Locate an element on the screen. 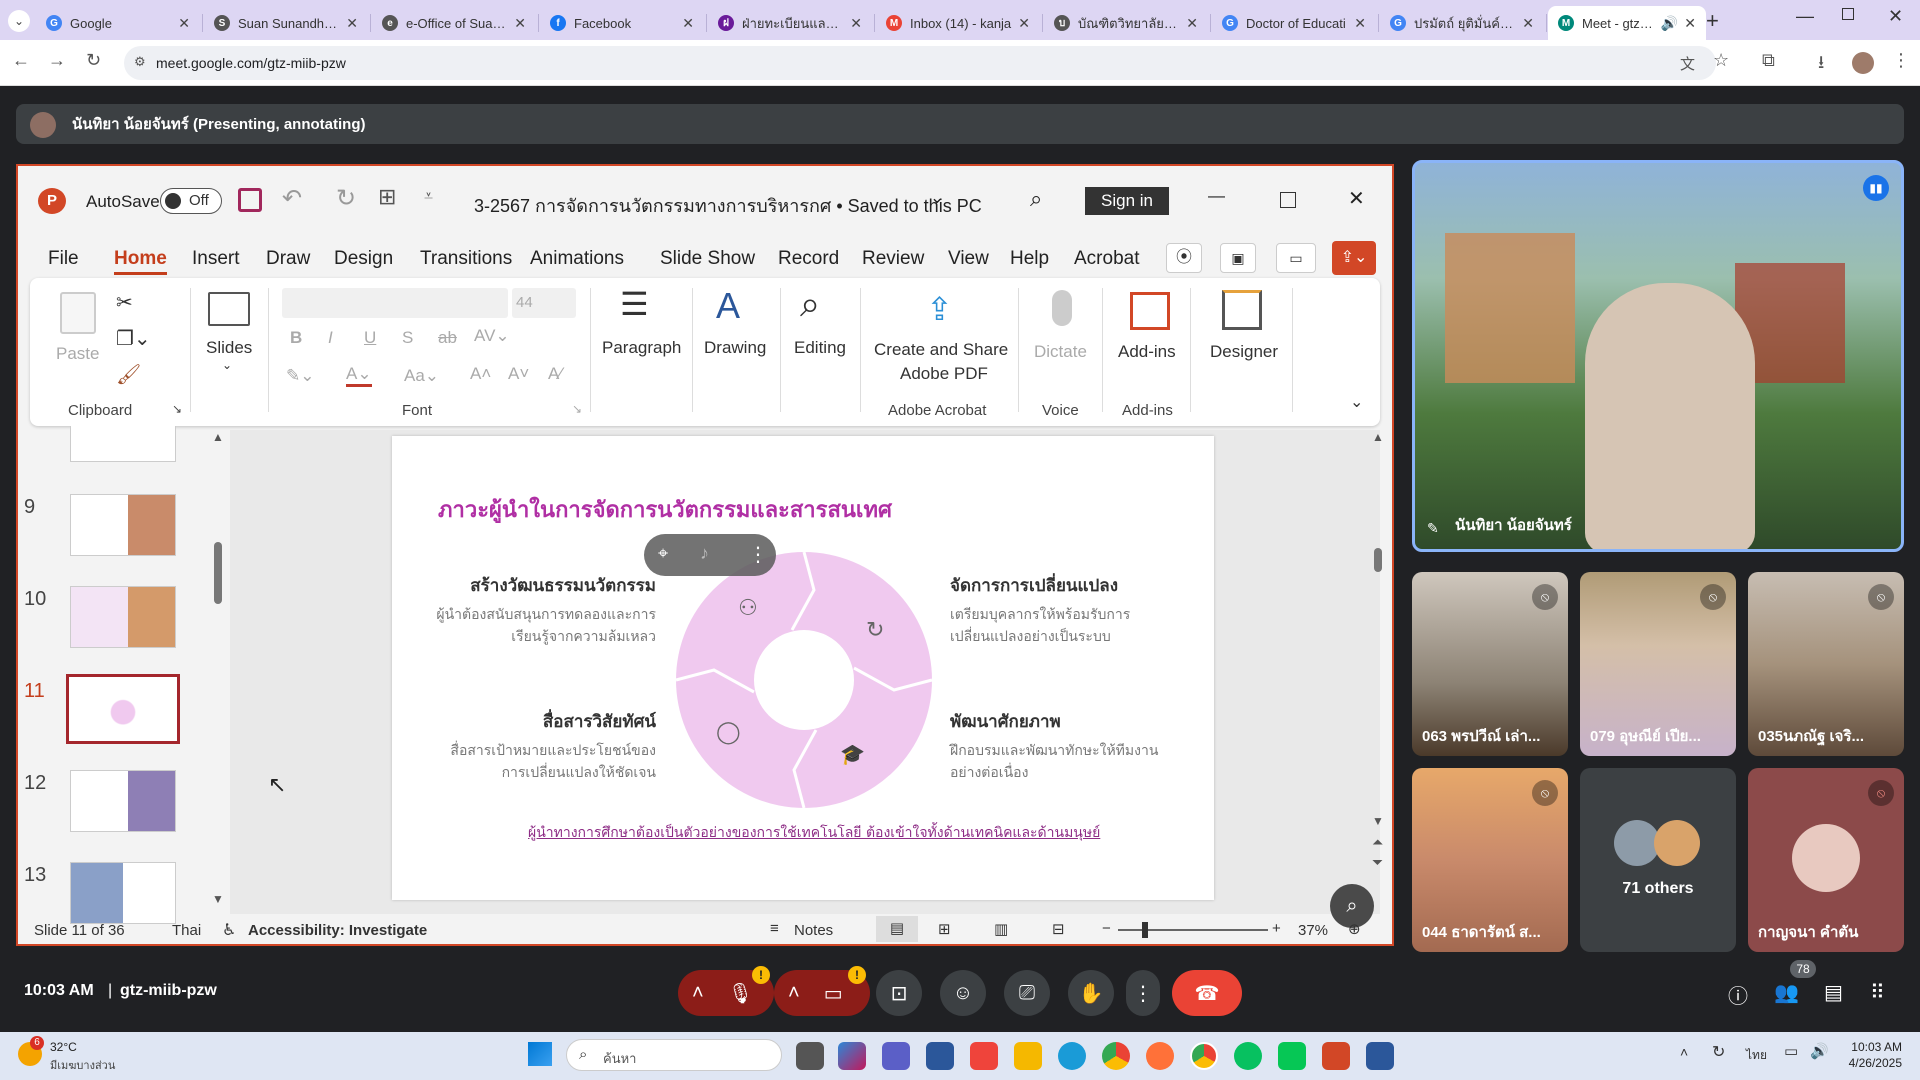 This screenshot has width=1920, height=1080. browser-tab: ฝ ฝ่ายทะเบียนและประเ ✕ is located at coordinates (790, 23).